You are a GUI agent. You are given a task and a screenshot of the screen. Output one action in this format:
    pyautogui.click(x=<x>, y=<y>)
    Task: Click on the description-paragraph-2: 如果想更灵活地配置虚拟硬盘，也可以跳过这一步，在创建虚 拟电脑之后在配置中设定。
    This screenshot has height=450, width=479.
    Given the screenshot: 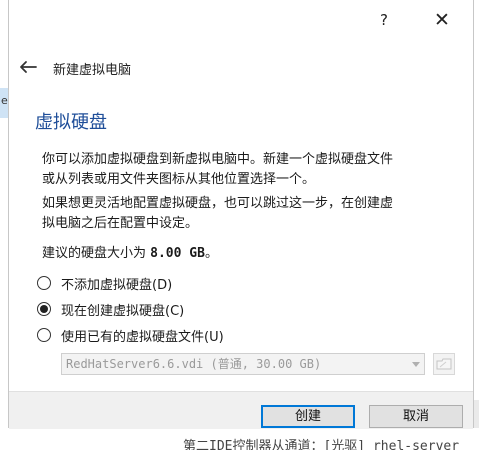 What is the action you would take?
    pyautogui.click(x=247, y=214)
    